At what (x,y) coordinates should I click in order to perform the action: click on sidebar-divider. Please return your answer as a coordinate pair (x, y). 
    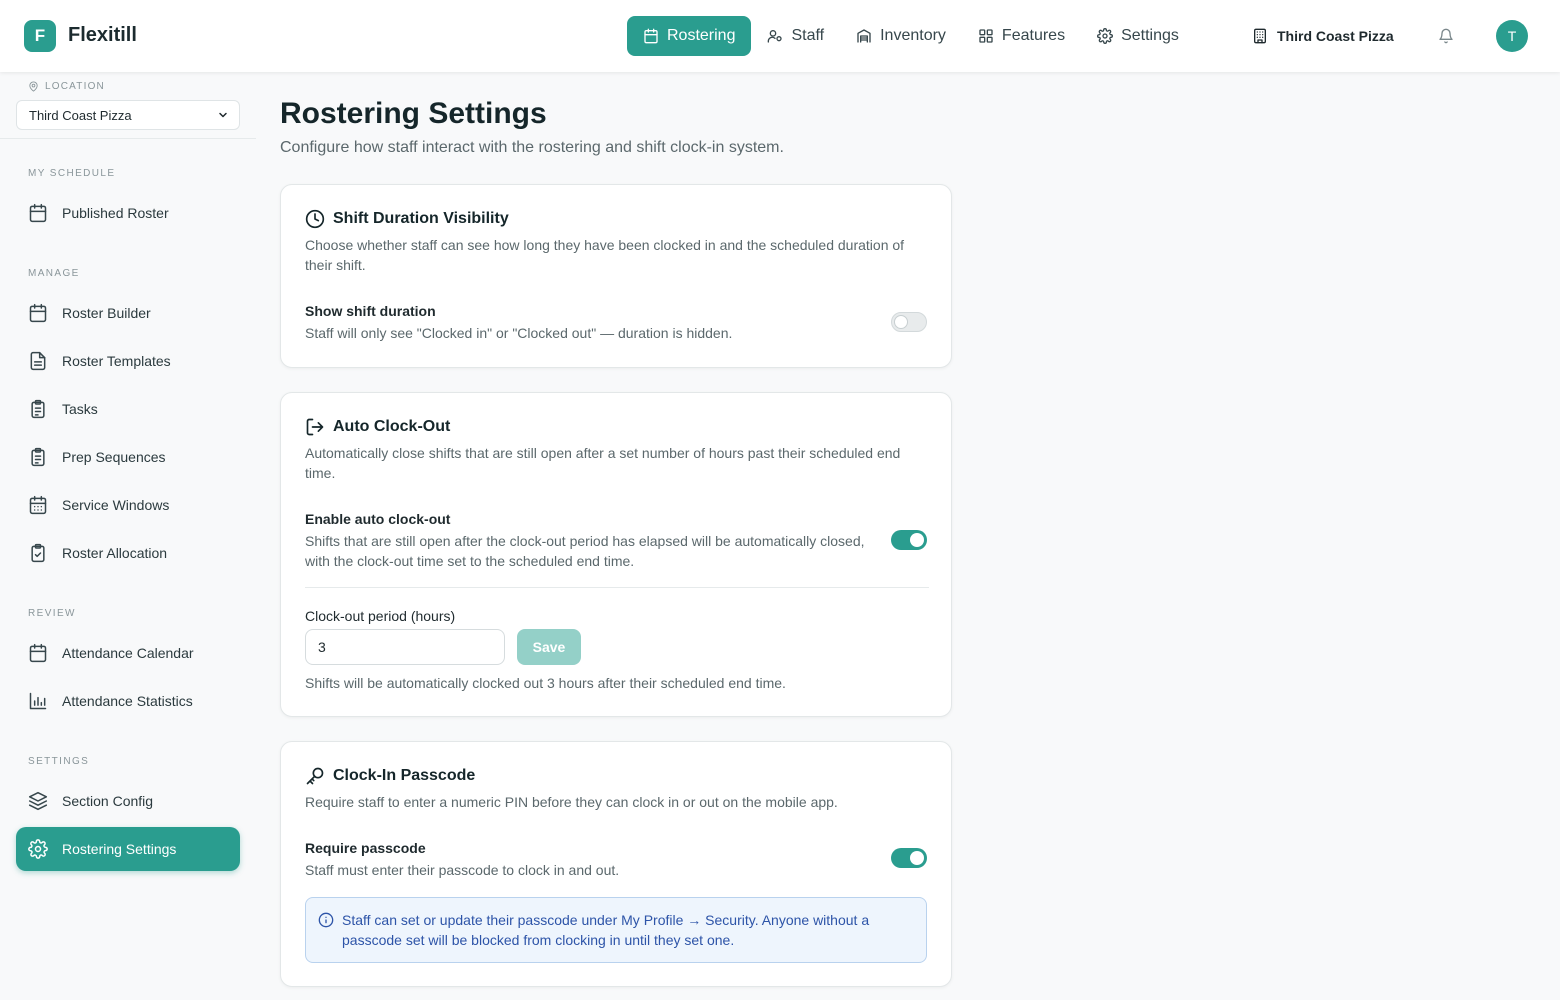
    Looking at the image, I should click on (128, 138).